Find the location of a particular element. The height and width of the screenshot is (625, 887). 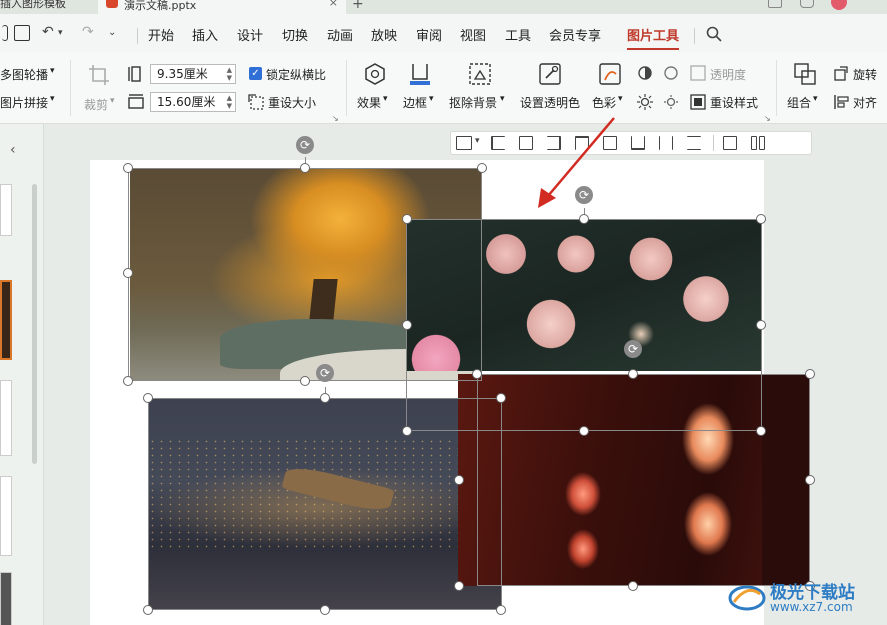

site-watermark: 极光下载站 www.xz7.com is located at coordinates (806, 599).